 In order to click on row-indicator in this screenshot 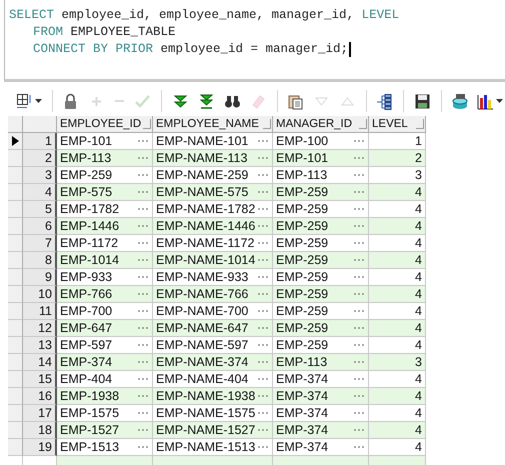, I will do `click(15, 141)`.